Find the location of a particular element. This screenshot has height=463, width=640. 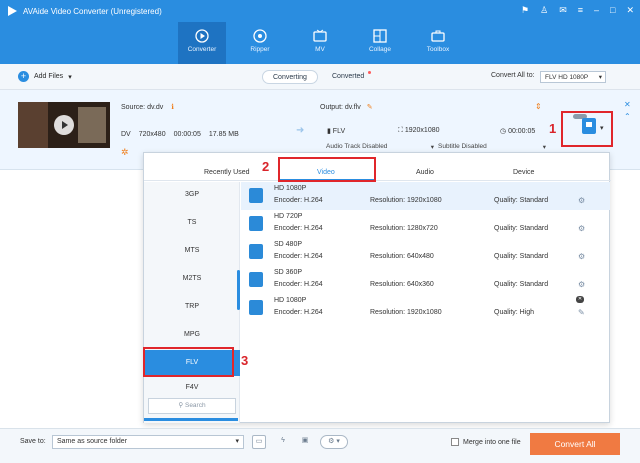

tab-converted: Converted is located at coordinates (348, 77).